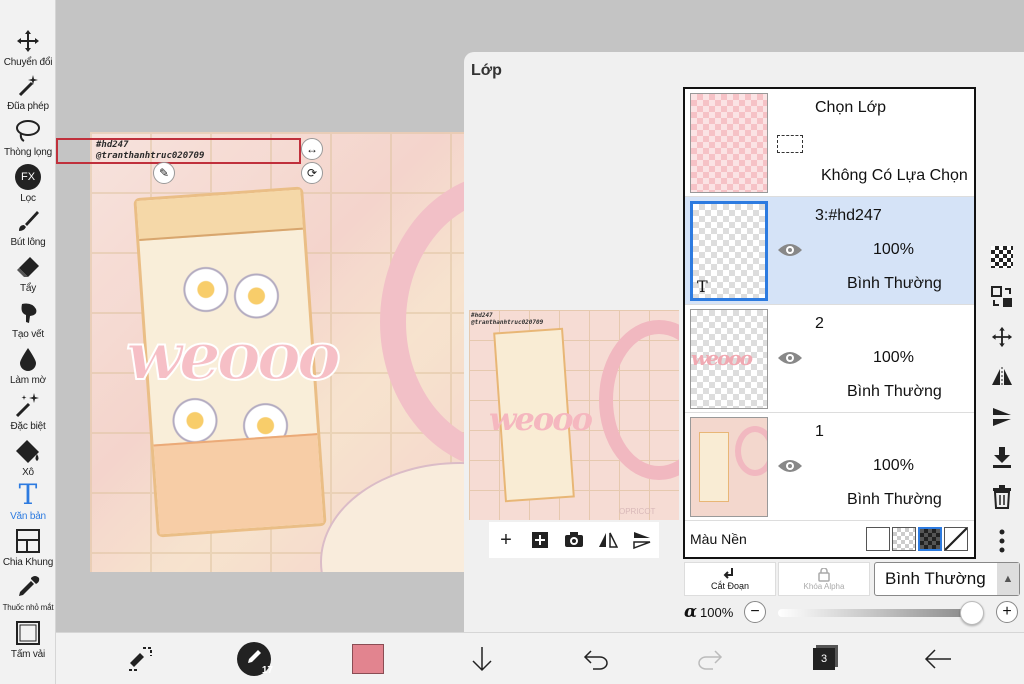 Image resolution: width=1024 pixels, height=684 pixels. I want to click on tool-bucket: Xô, so click(28, 459).